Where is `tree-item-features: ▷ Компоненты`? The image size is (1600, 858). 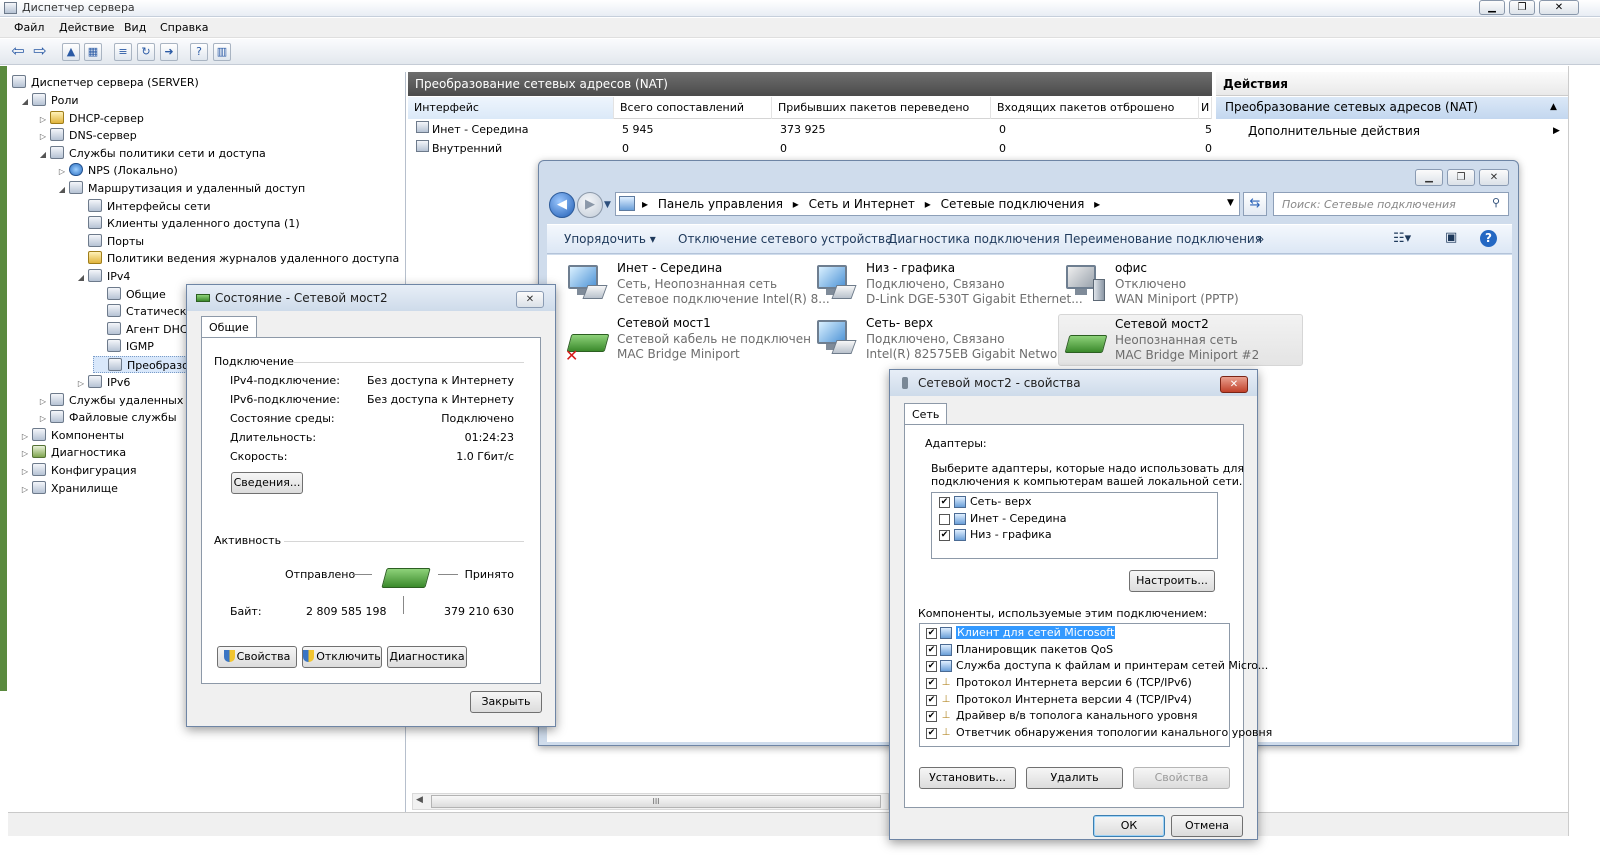 tree-item-features: ▷ Компоненты is located at coordinates (71, 435).